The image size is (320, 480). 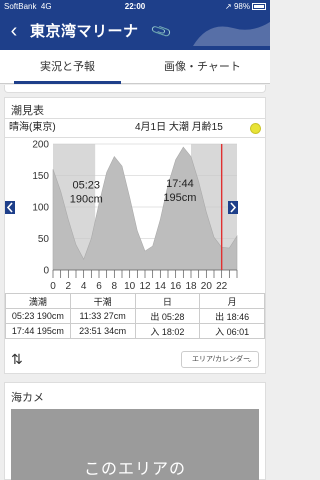 What do you see at coordinates (17, 359) in the screenshot?
I see `swap-vertical-icon: ⇅` at bounding box center [17, 359].